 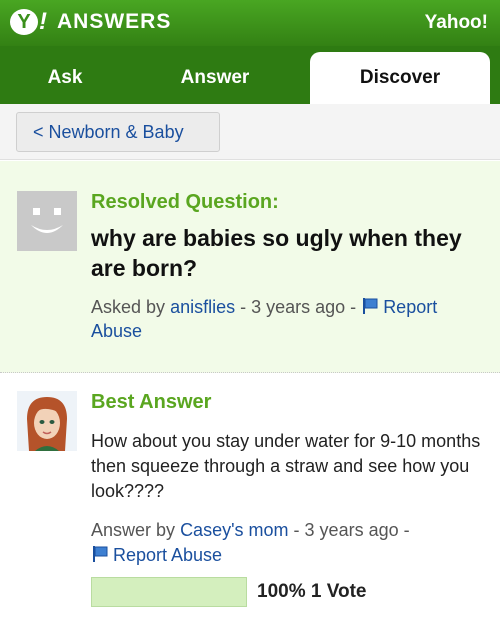 What do you see at coordinates (114, 21) in the screenshot?
I see `logo-text: ANSWERS` at bounding box center [114, 21].